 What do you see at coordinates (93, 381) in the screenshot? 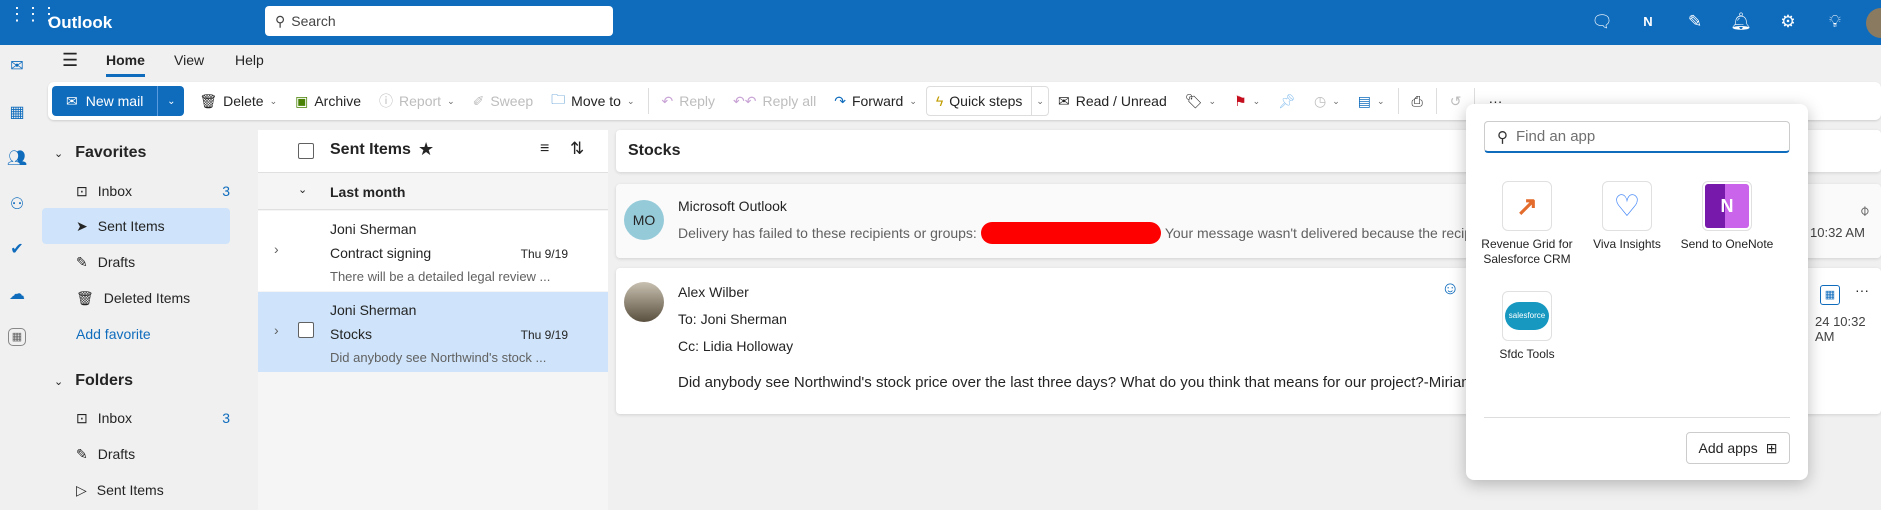
I see `folders-header: ⌄ Folders` at bounding box center [93, 381].